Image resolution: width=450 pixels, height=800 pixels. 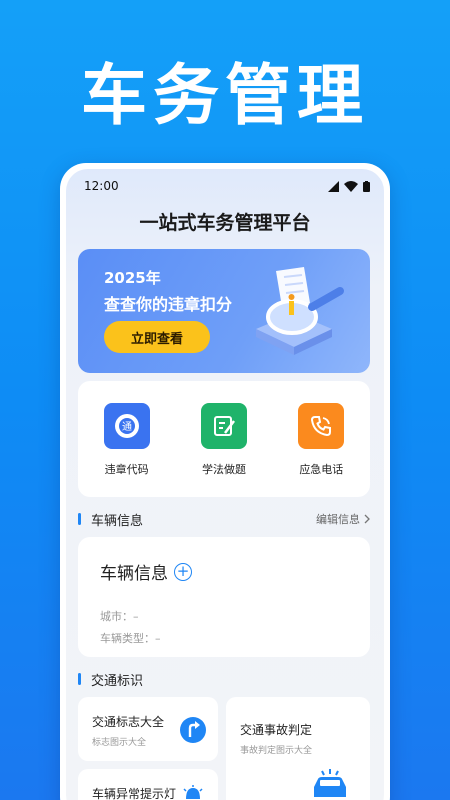 What do you see at coordinates (224, 450) in the screenshot?
I see `quick-action-study: 学法做题` at bounding box center [224, 450].